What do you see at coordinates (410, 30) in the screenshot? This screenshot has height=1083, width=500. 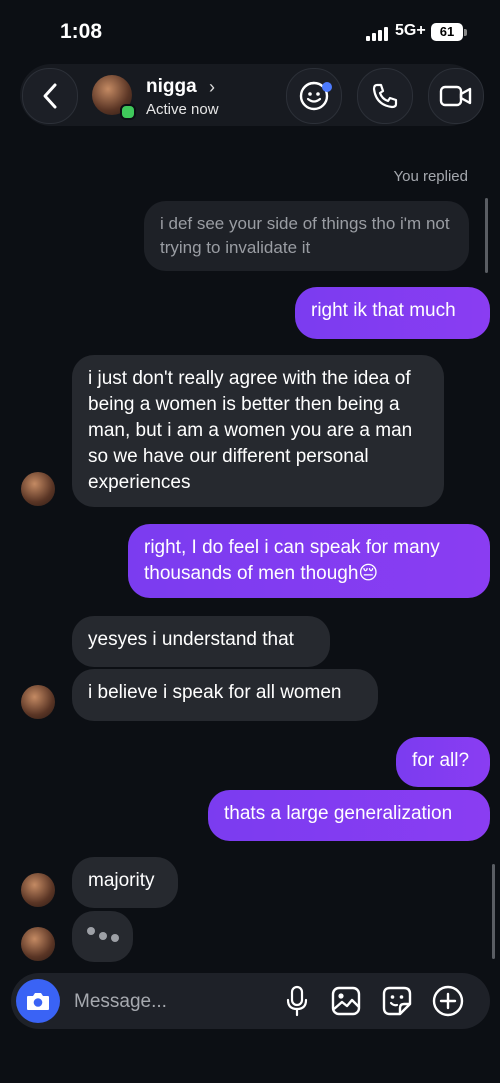 I see `network-type: 5G+` at bounding box center [410, 30].